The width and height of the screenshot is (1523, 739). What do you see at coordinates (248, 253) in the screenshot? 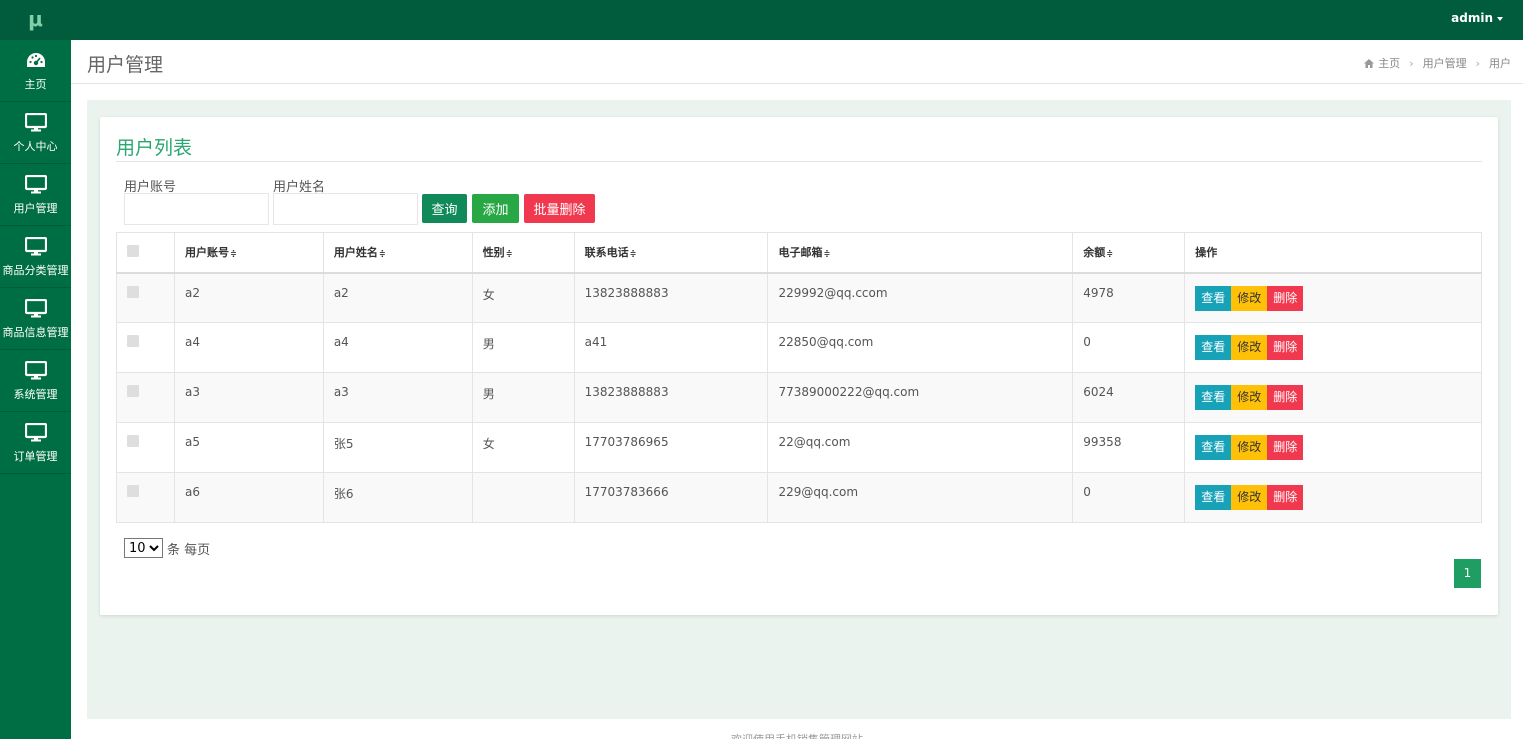
I see `column-header-account: 用户账号≑` at bounding box center [248, 253].